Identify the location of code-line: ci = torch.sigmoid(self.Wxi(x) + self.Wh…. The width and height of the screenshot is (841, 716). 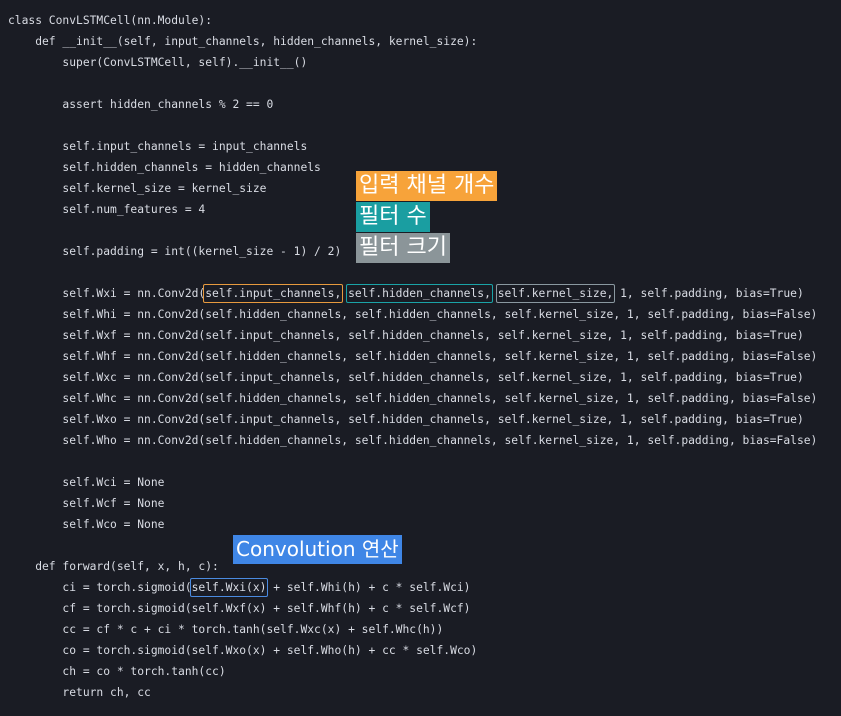
(412, 587).